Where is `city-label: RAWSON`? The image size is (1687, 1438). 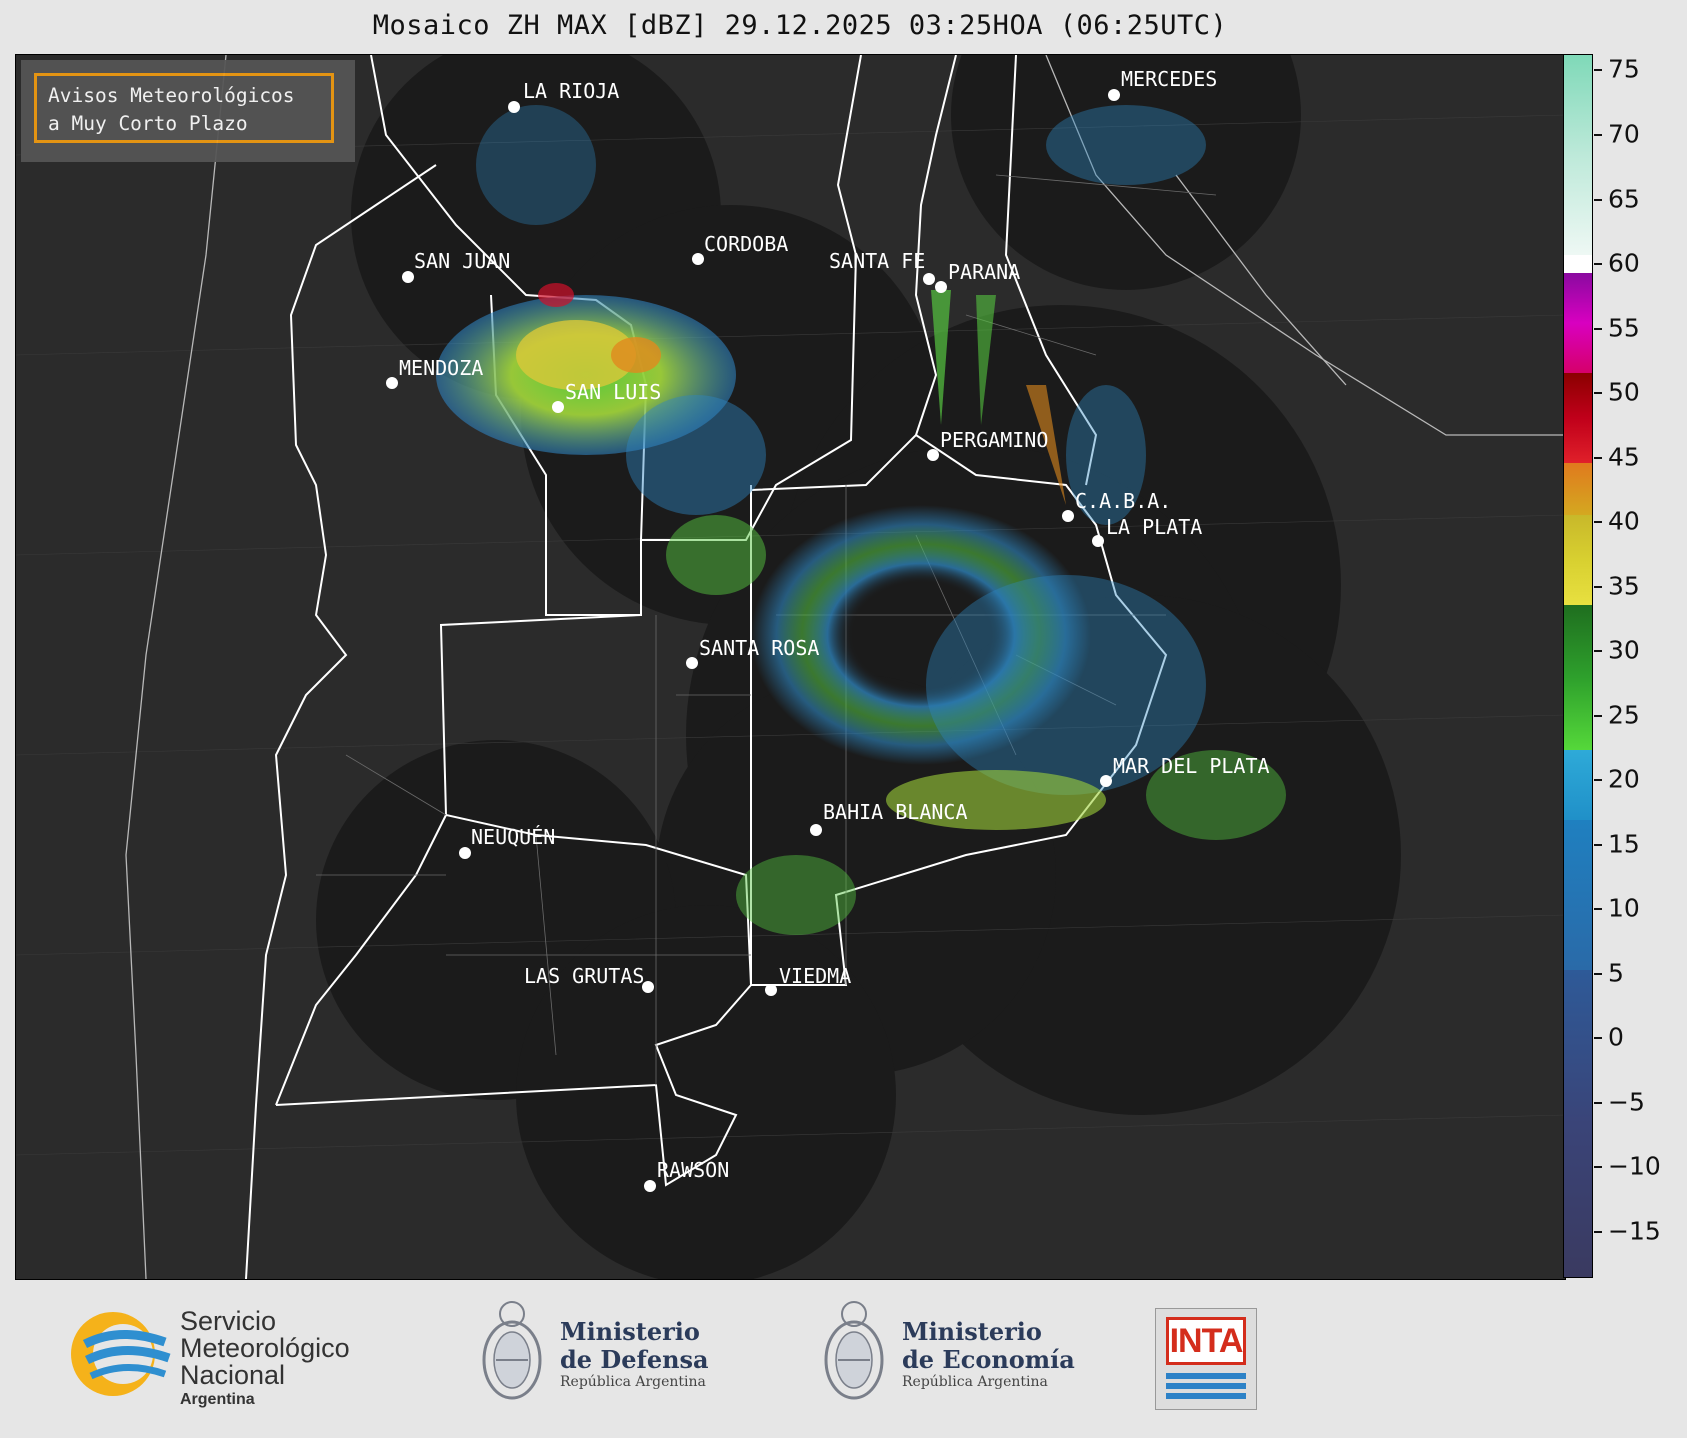
city-label: RAWSON is located at coordinates (693, 1170).